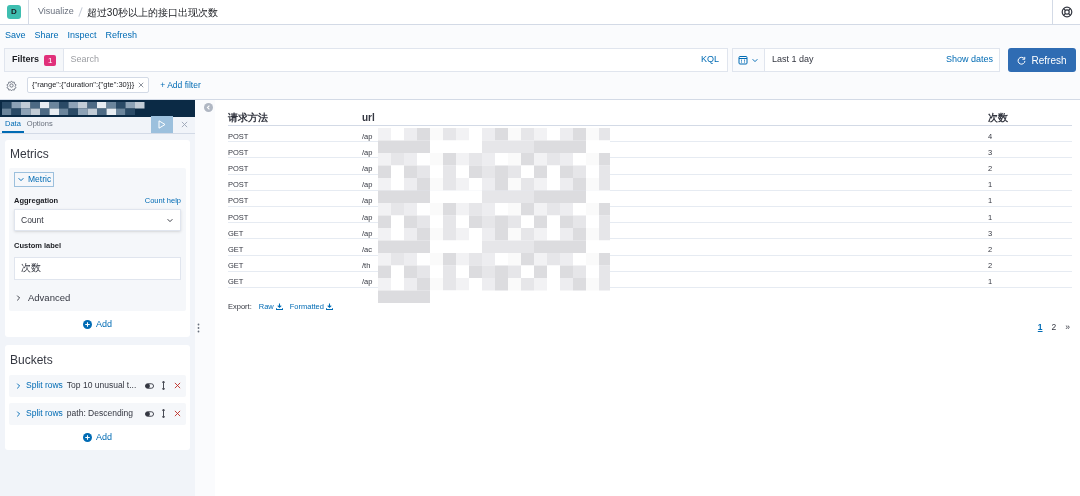 This screenshot has width=1080, height=496. What do you see at coordinates (50, 60) in the screenshot?
I see `count-badge: 1` at bounding box center [50, 60].